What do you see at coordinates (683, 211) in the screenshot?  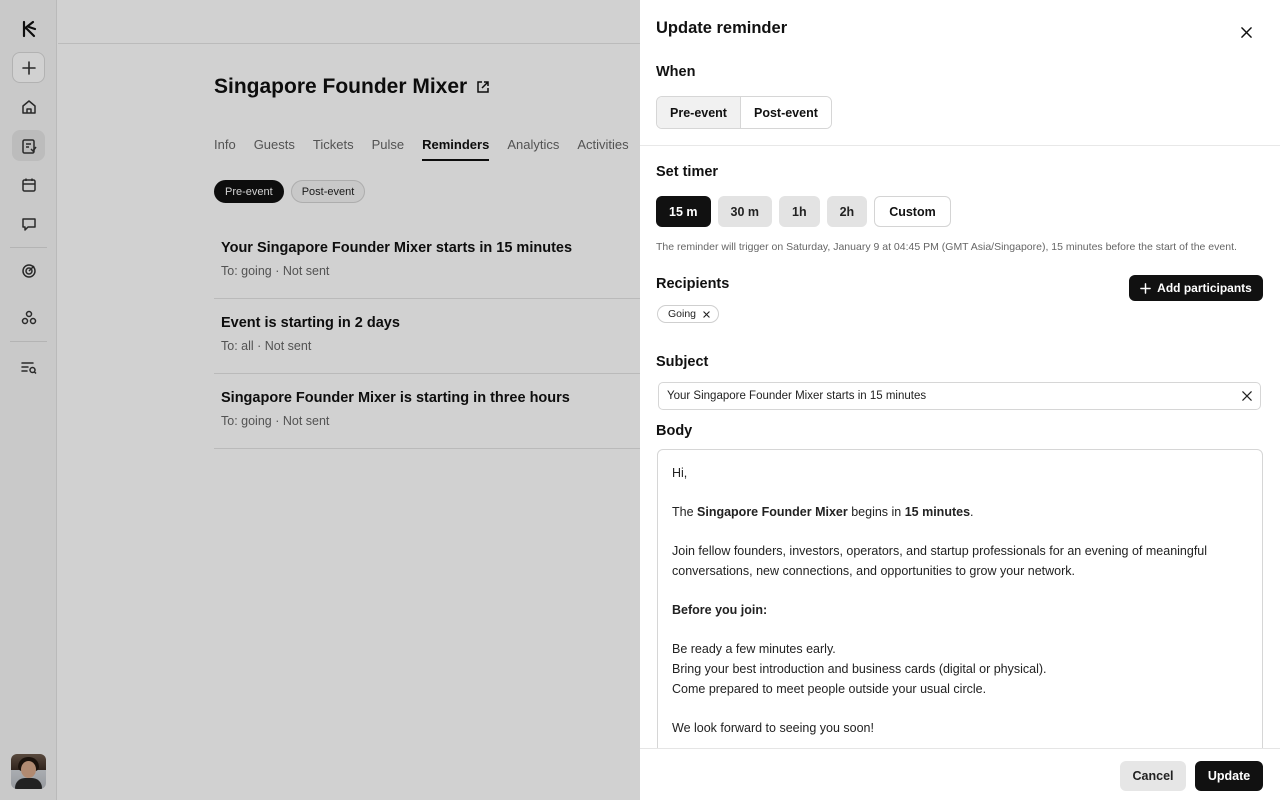 I see `timer-15m-button: 15 m` at bounding box center [683, 211].